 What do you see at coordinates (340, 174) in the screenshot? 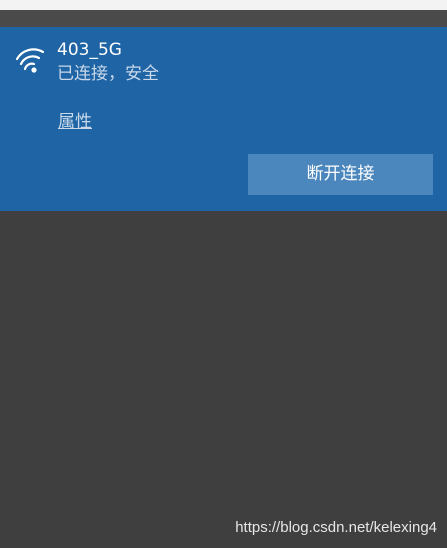
I see `disconnect-button: 断开连接` at bounding box center [340, 174].